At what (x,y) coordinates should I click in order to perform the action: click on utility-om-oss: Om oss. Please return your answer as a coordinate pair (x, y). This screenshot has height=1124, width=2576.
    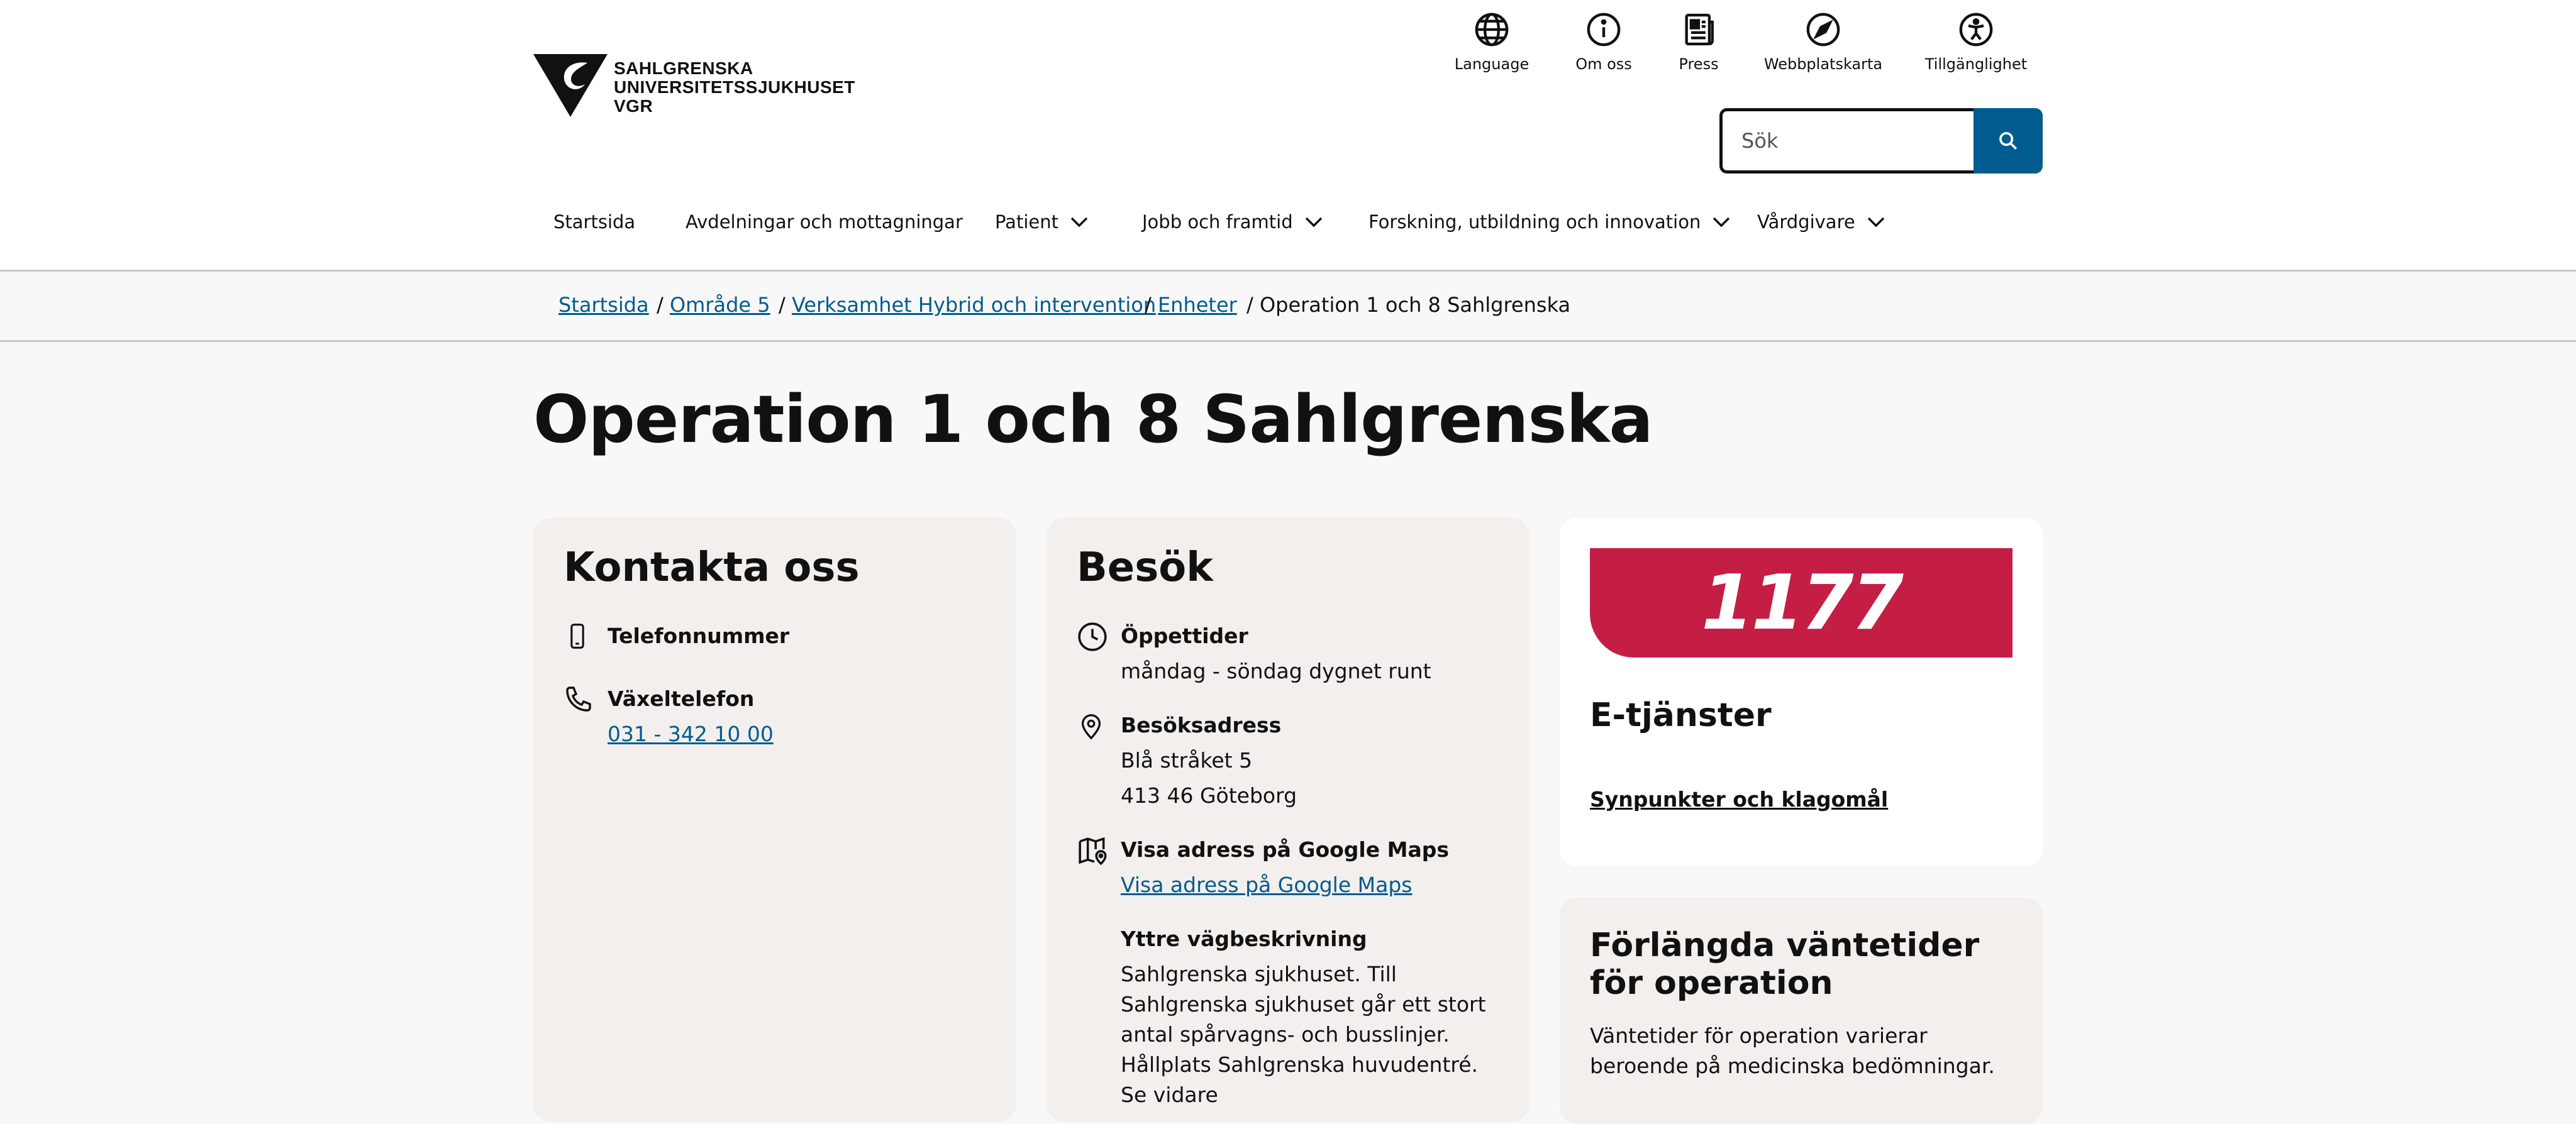
    Looking at the image, I should click on (1603, 42).